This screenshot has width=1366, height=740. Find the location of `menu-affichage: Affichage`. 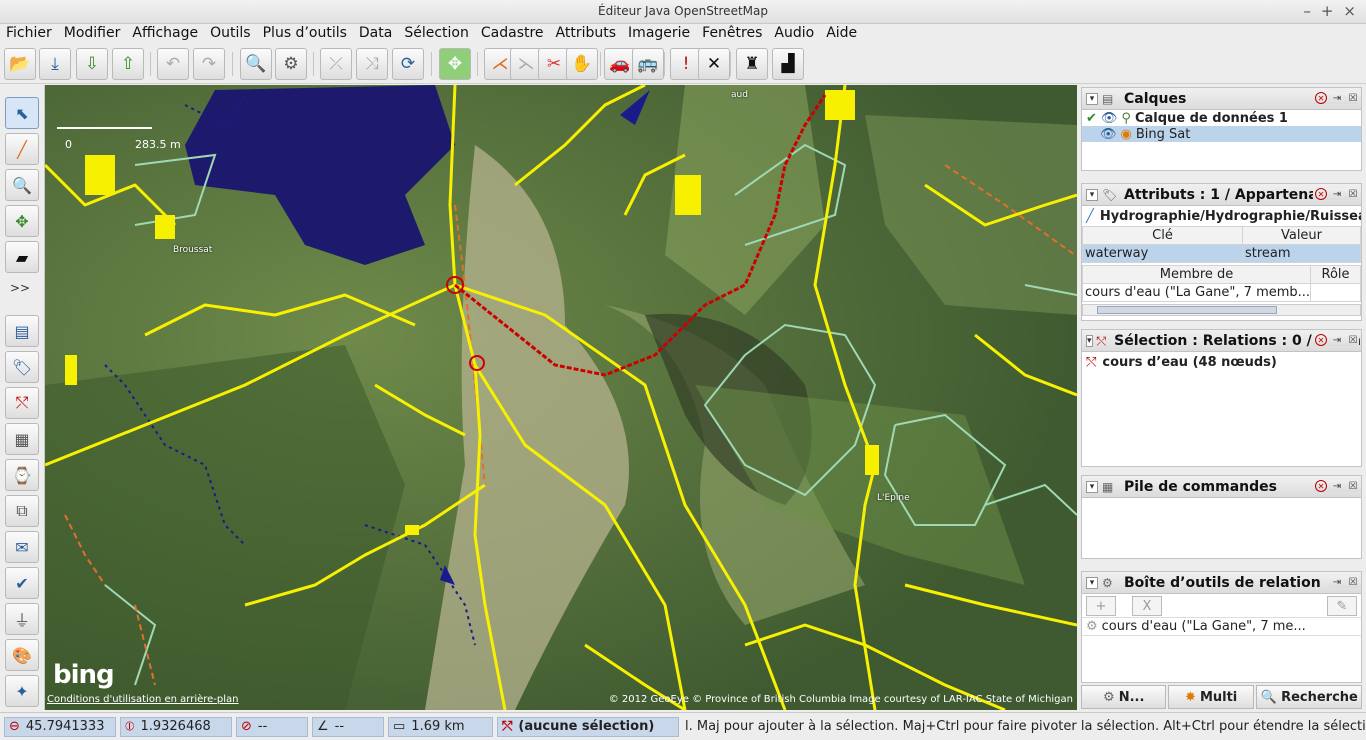

menu-affichage: Affichage is located at coordinates (165, 34).